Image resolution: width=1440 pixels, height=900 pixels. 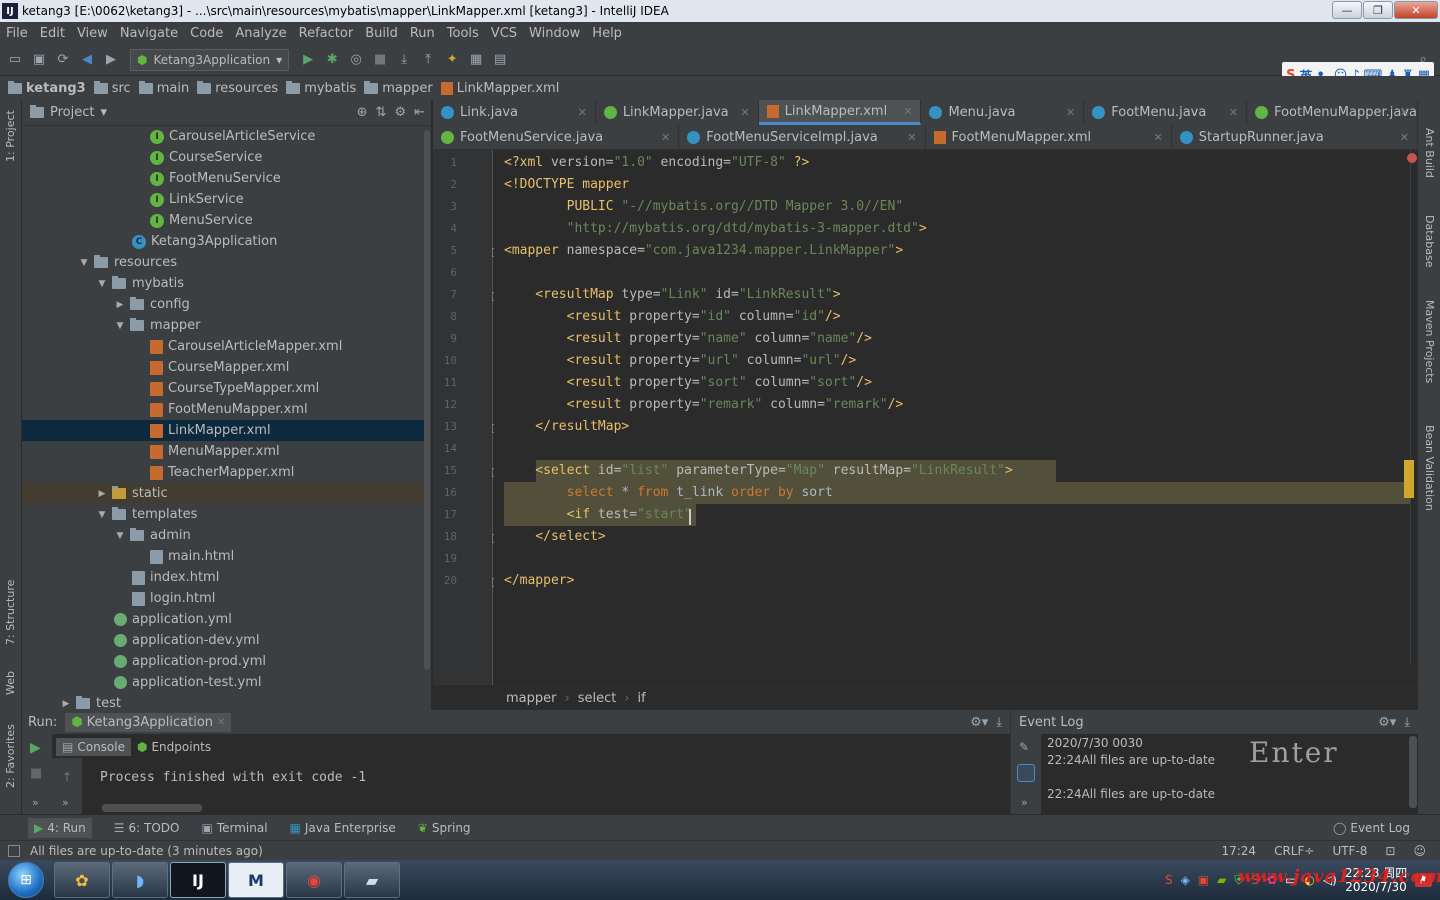 I want to click on tree-item: index.html, so click(x=224, y=577).